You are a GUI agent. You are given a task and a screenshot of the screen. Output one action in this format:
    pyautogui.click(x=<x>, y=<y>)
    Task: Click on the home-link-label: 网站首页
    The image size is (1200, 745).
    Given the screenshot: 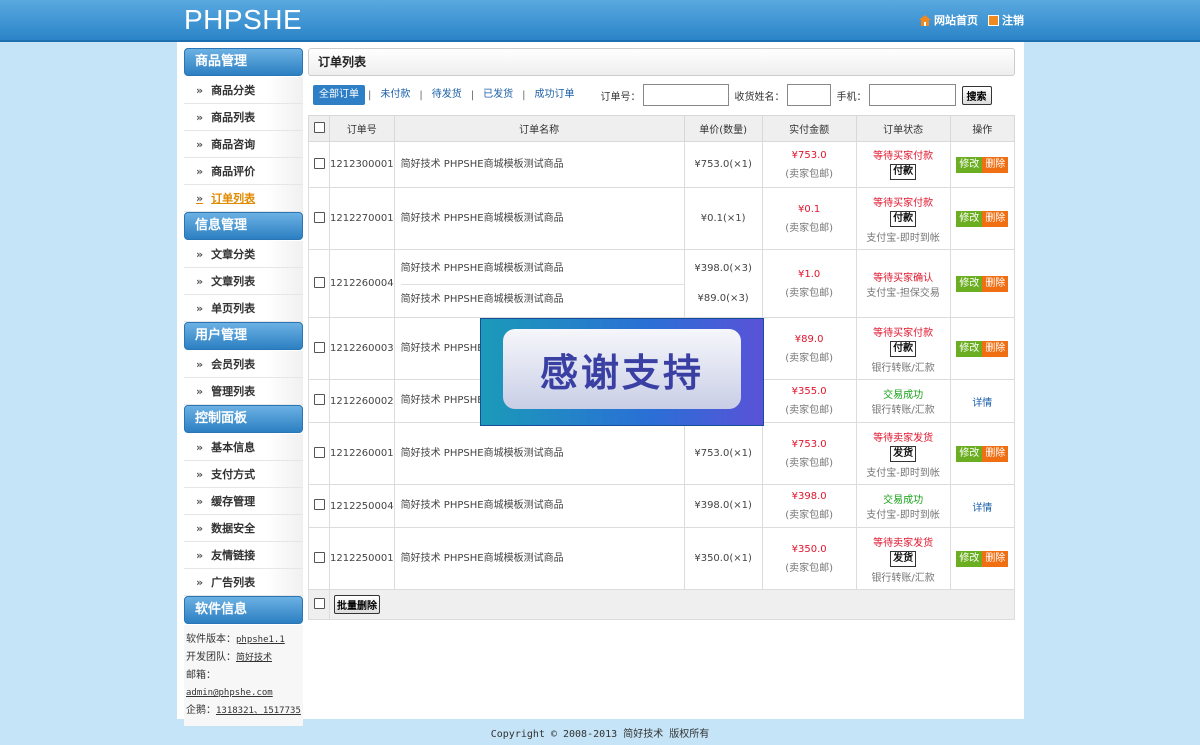 What is the action you would take?
    pyautogui.click(x=956, y=20)
    